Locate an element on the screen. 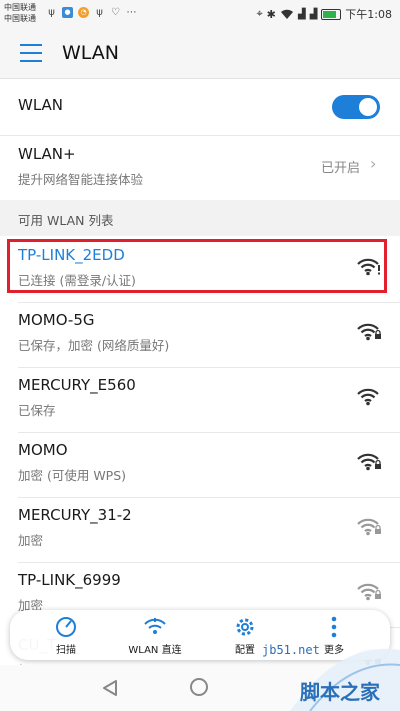 The height and width of the screenshot is (711, 400). browser-icon: ◔ is located at coordinates (83, 12).